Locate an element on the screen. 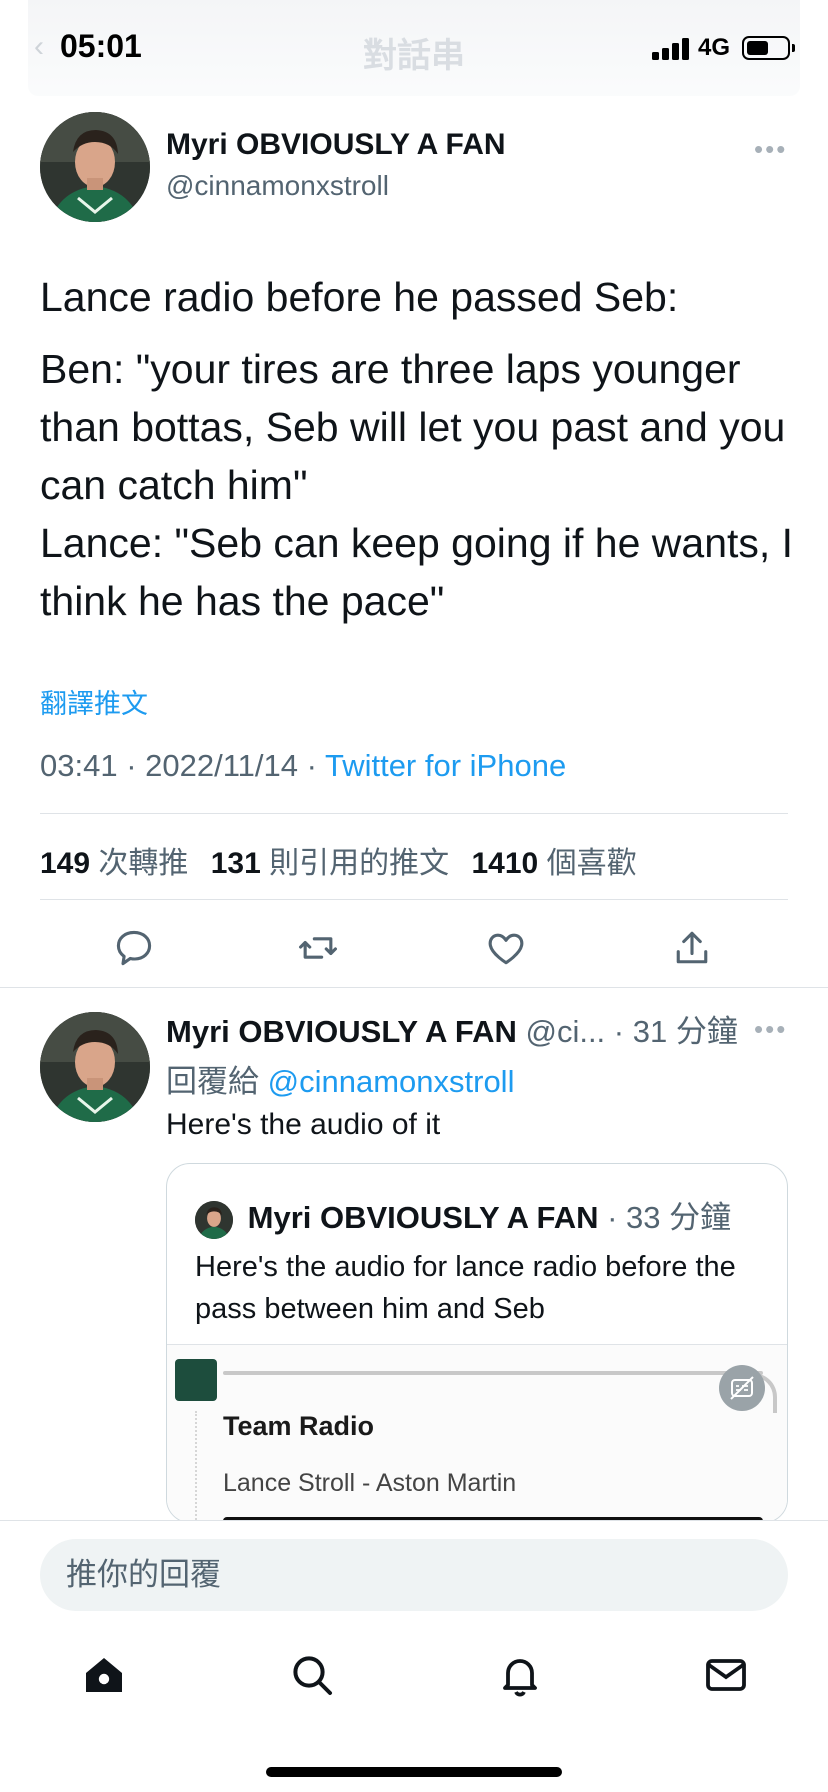 This screenshot has width=828, height=1792. search-icon is located at coordinates (312, 1675).